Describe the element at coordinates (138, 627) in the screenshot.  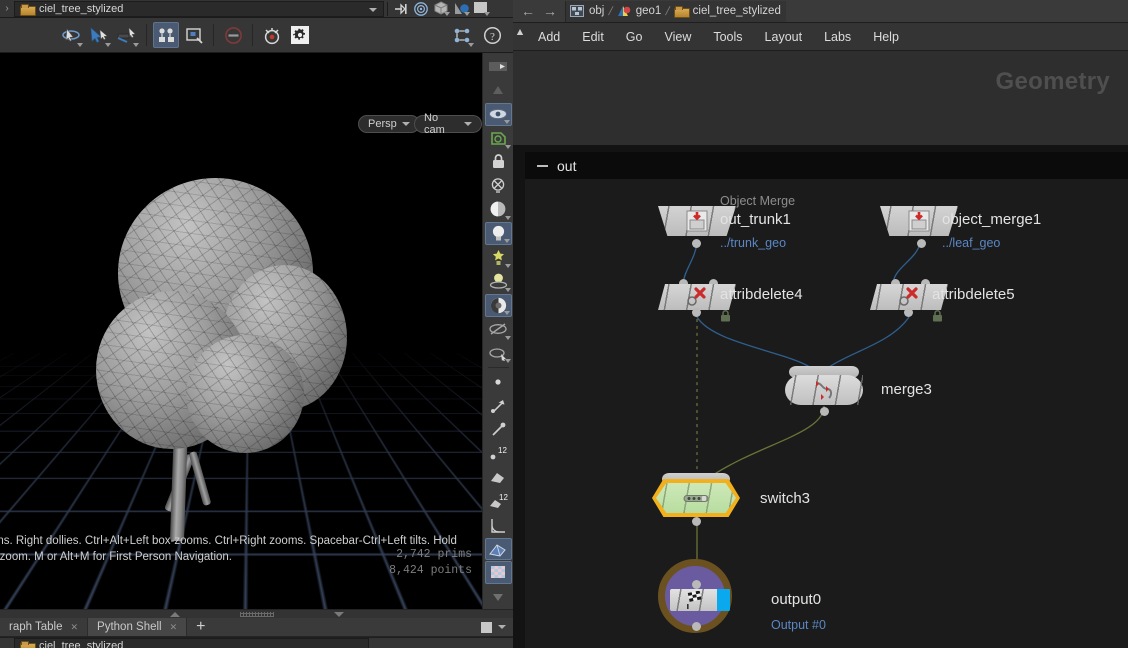
I see `tab-python-shell: Python Shell ✕` at that location.